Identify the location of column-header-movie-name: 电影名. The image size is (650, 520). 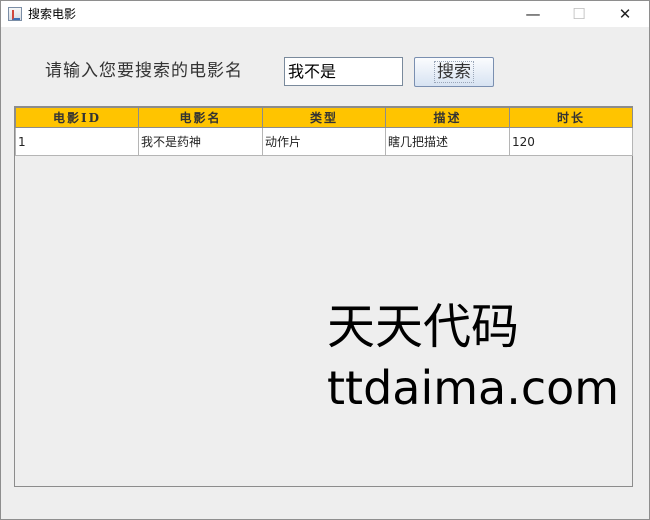
(200, 117).